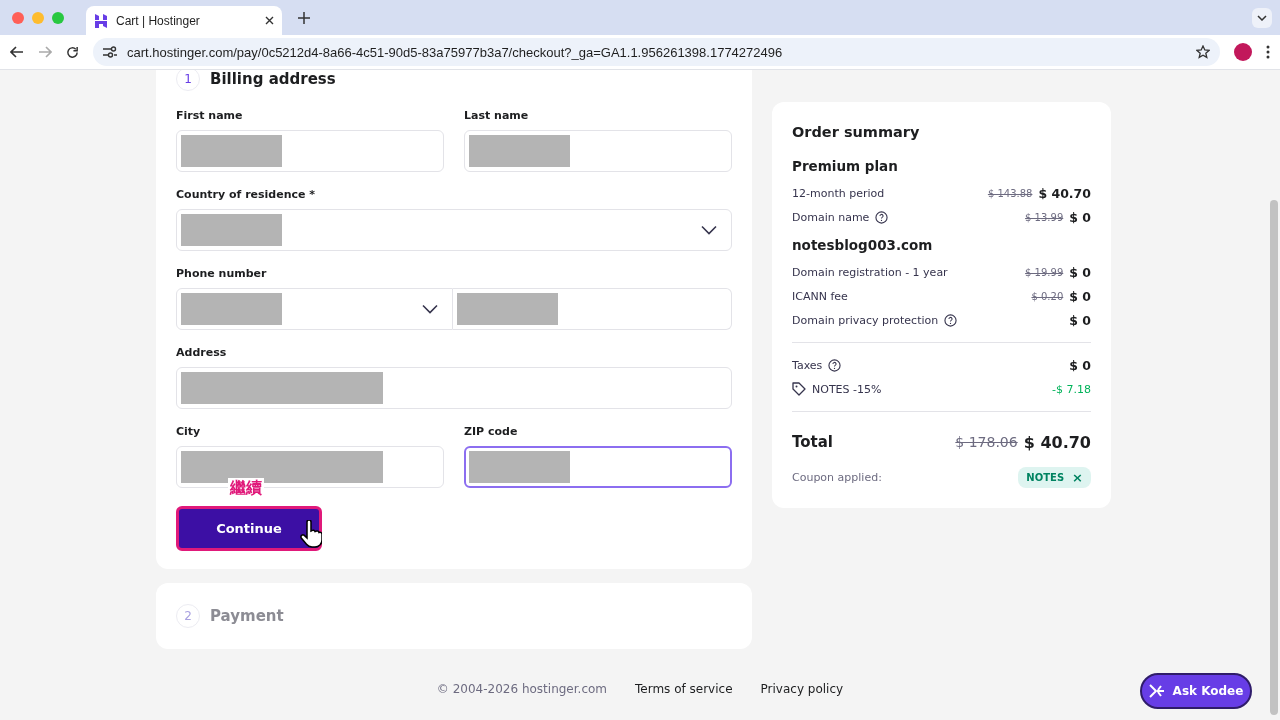 The width and height of the screenshot is (1280, 720). Describe the element at coordinates (210, 116) in the screenshot. I see `field-label: First name` at that location.